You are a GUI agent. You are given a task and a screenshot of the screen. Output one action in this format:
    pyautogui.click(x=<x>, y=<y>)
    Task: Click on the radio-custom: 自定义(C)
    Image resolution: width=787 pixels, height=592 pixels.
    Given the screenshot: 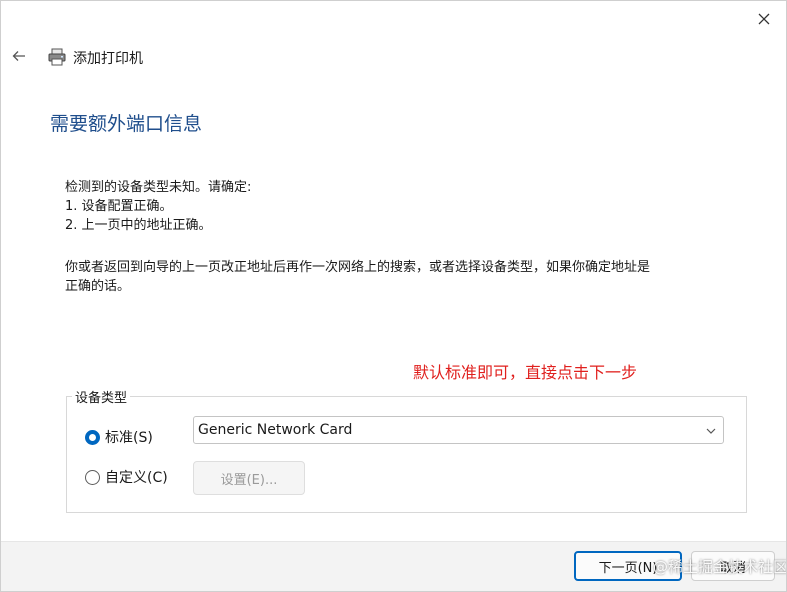 What is the action you would take?
    pyautogui.click(x=126, y=477)
    